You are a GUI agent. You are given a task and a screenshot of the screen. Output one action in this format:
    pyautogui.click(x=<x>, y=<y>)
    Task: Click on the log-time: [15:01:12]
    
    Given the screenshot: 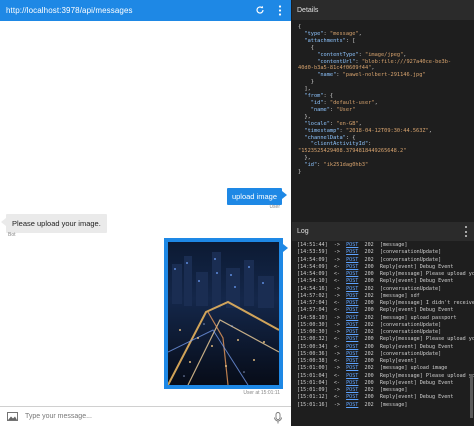 What is the action you would take?
    pyautogui.click(x=315, y=397)
    